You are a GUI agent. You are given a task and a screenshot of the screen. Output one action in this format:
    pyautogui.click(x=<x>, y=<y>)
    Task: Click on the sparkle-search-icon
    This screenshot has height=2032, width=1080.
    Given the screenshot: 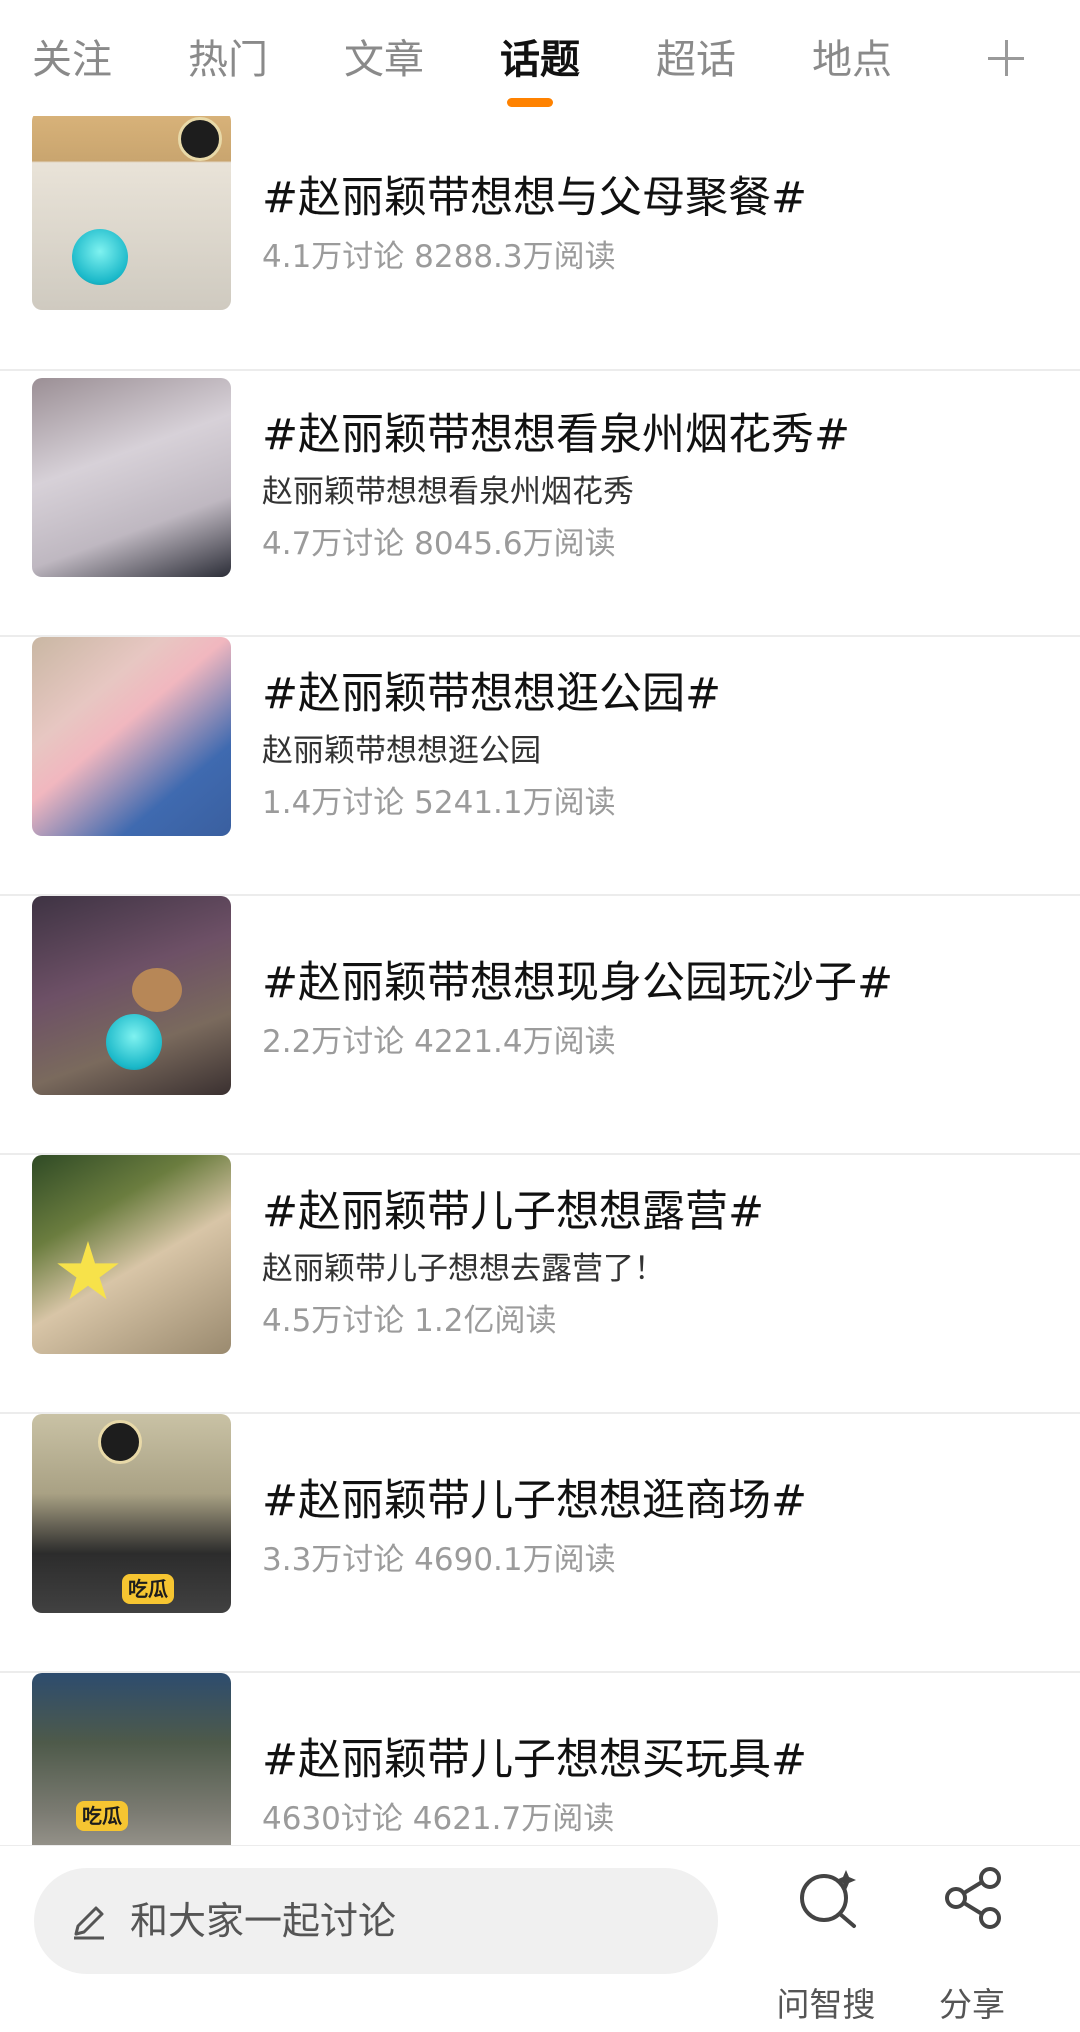 What is the action you would take?
    pyautogui.click(x=828, y=1899)
    